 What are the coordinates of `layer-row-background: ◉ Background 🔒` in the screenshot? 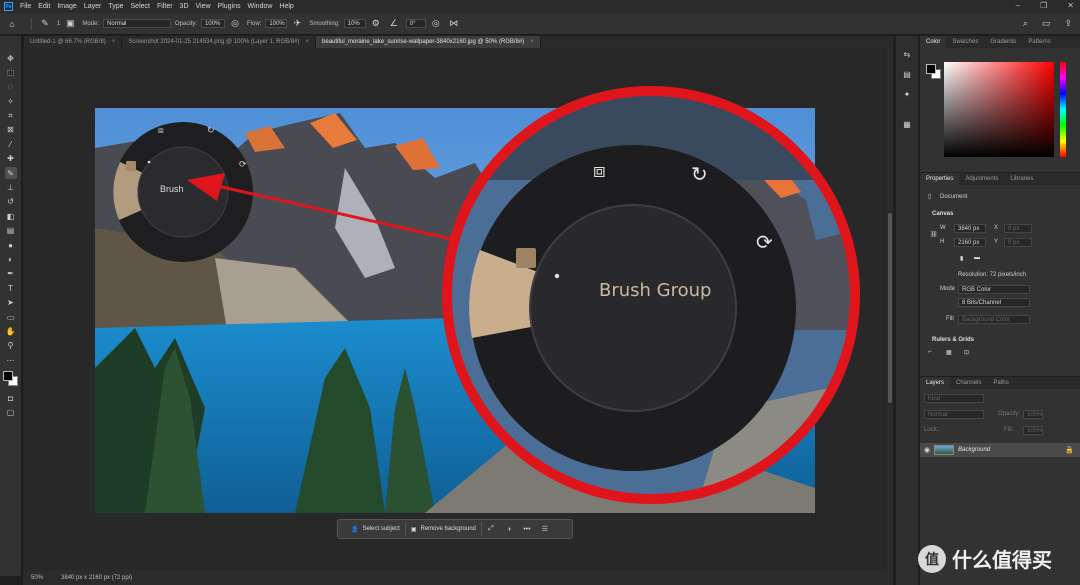 It's located at (1000, 450).